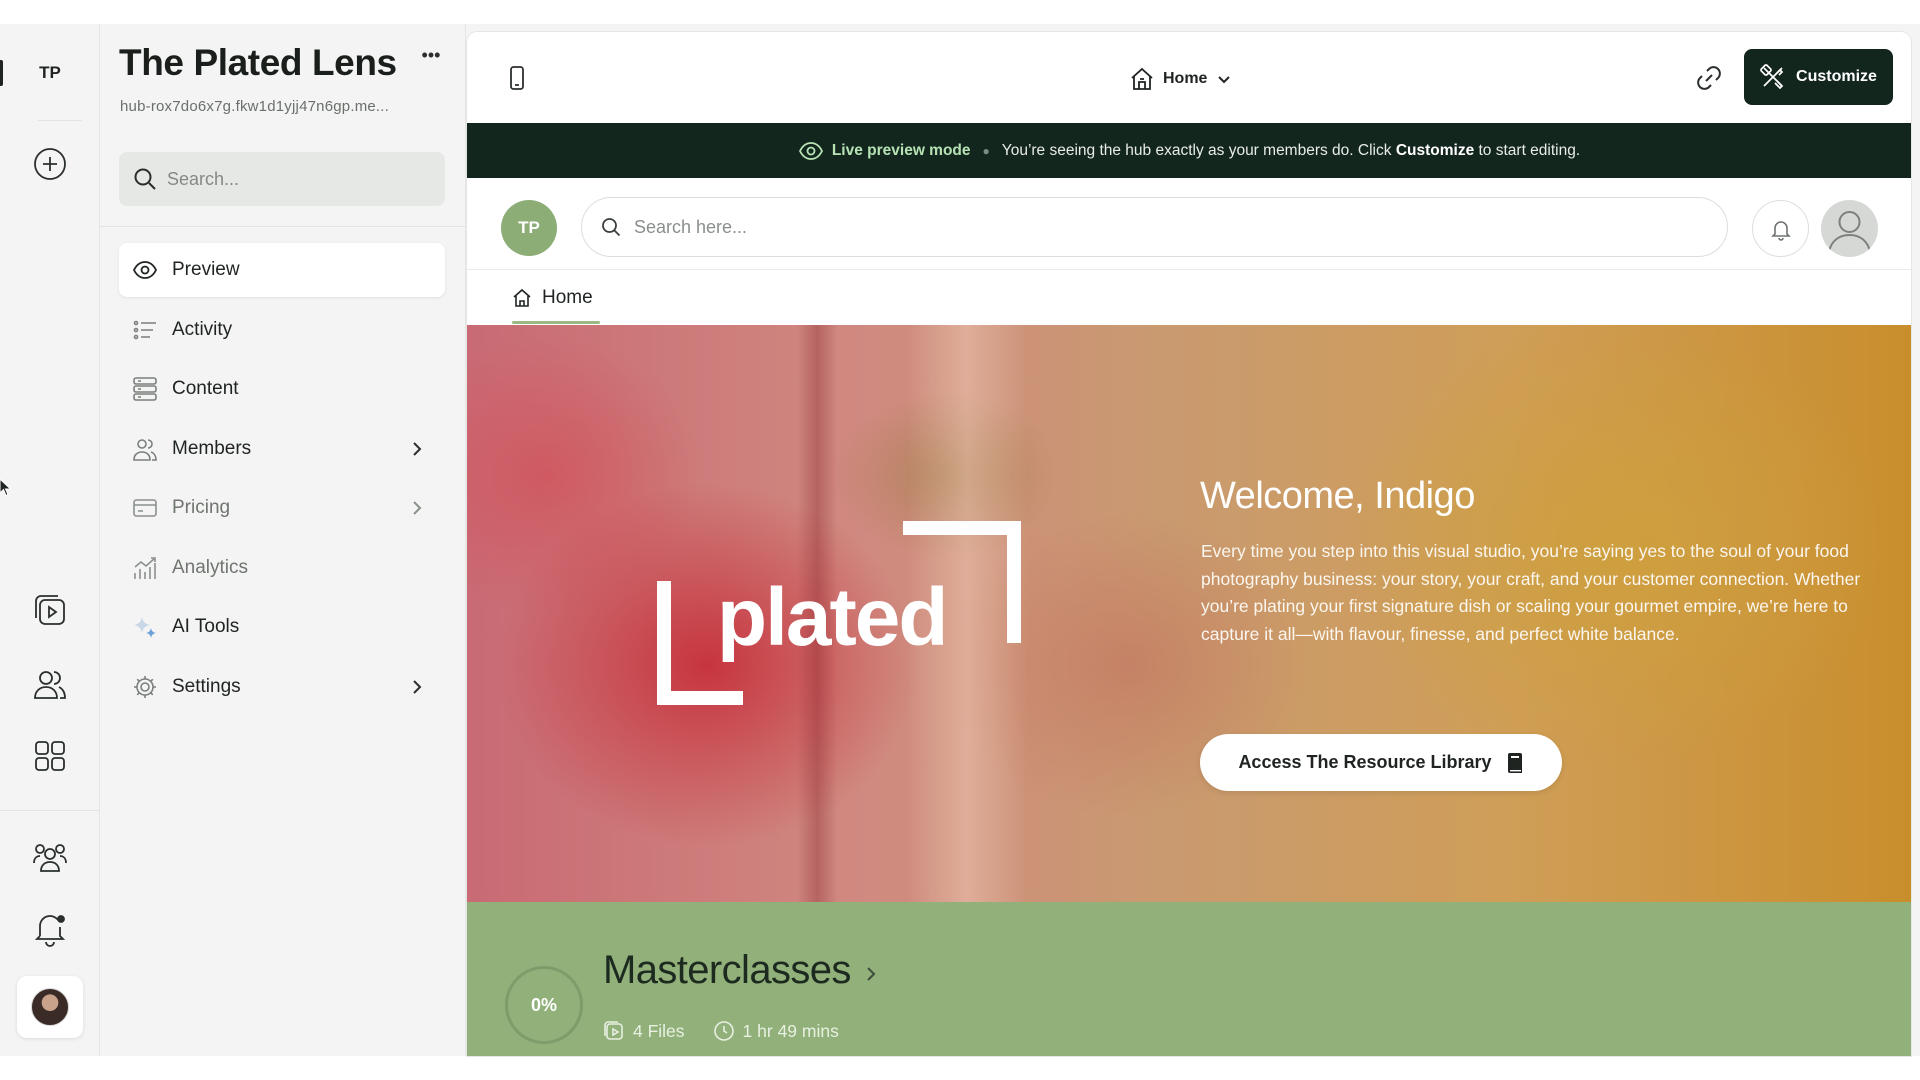  I want to click on more-options-icon: •••, so click(431, 55).